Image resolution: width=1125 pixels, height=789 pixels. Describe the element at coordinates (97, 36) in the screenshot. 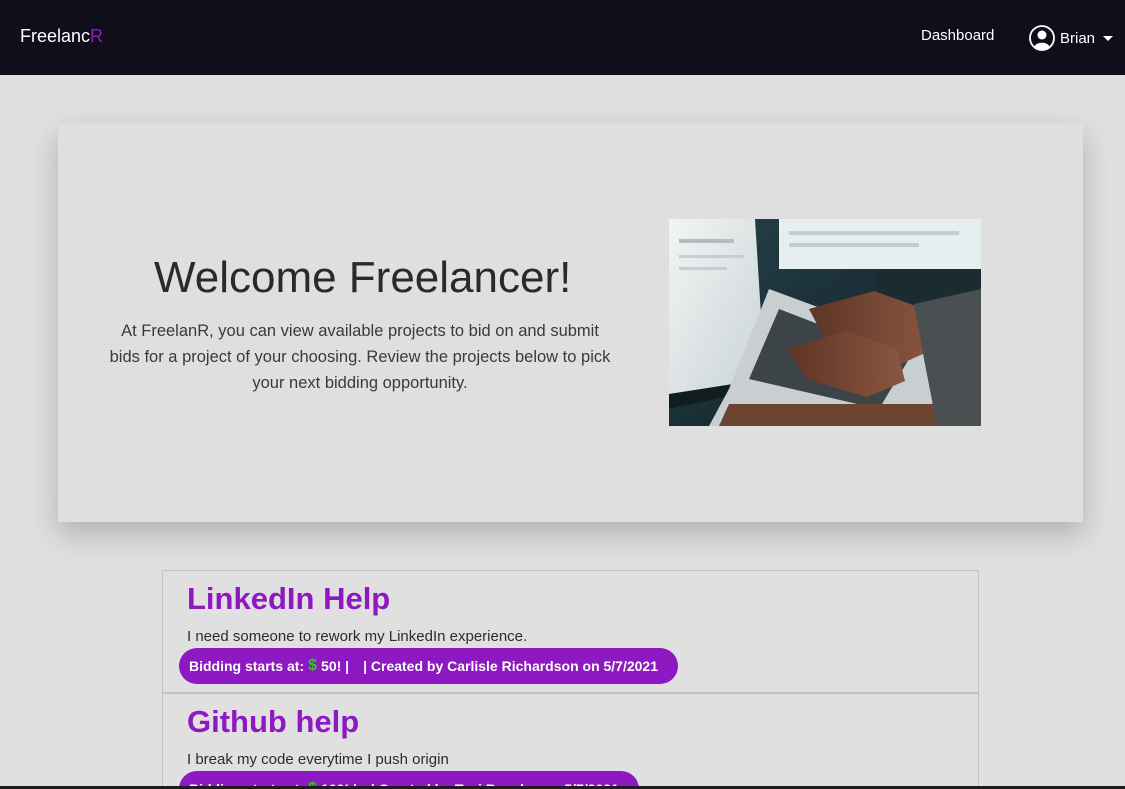

I see `brand-accent: R` at that location.